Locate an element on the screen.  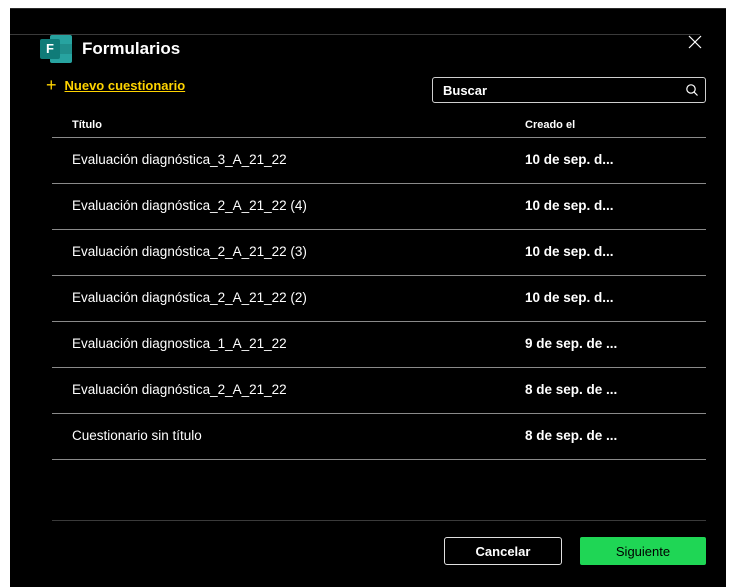
microsoft-forms-icon: F is located at coordinates (56, 49).